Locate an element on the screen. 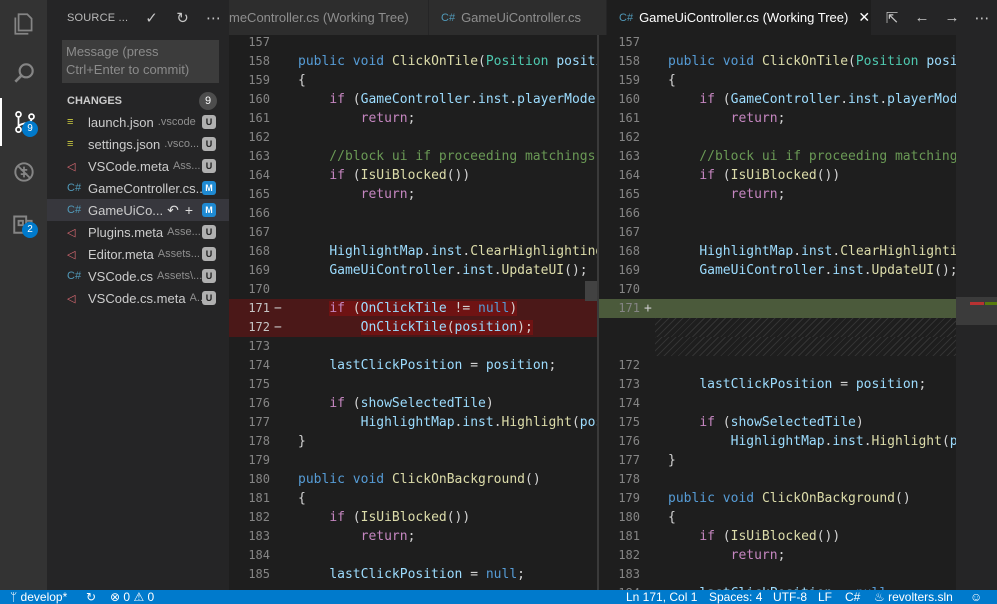 This screenshot has height=604, width=997. code-text: { is located at coordinates (302, 80).